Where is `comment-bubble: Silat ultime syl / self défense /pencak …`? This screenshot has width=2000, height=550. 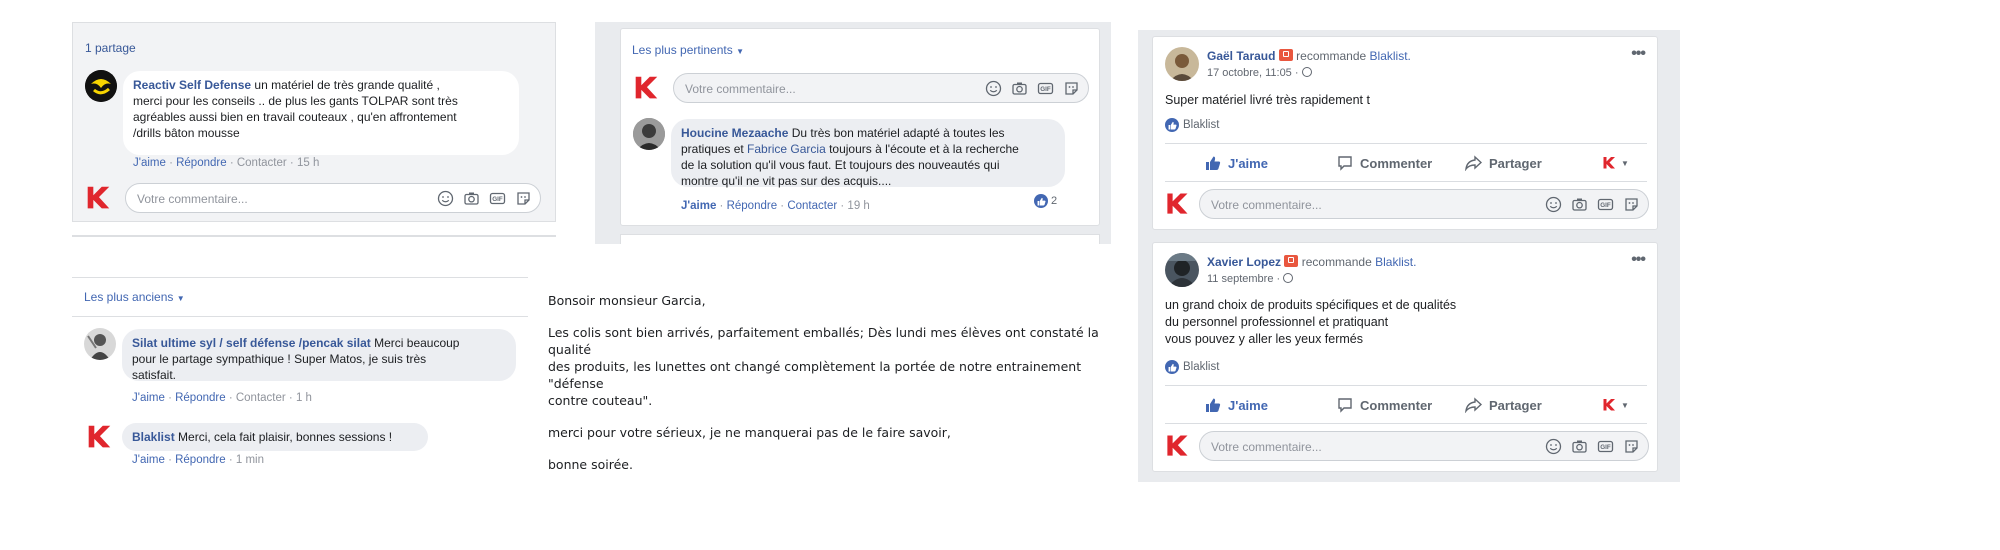
comment-bubble: Silat ultime syl / self défense /pencak … is located at coordinates (319, 355).